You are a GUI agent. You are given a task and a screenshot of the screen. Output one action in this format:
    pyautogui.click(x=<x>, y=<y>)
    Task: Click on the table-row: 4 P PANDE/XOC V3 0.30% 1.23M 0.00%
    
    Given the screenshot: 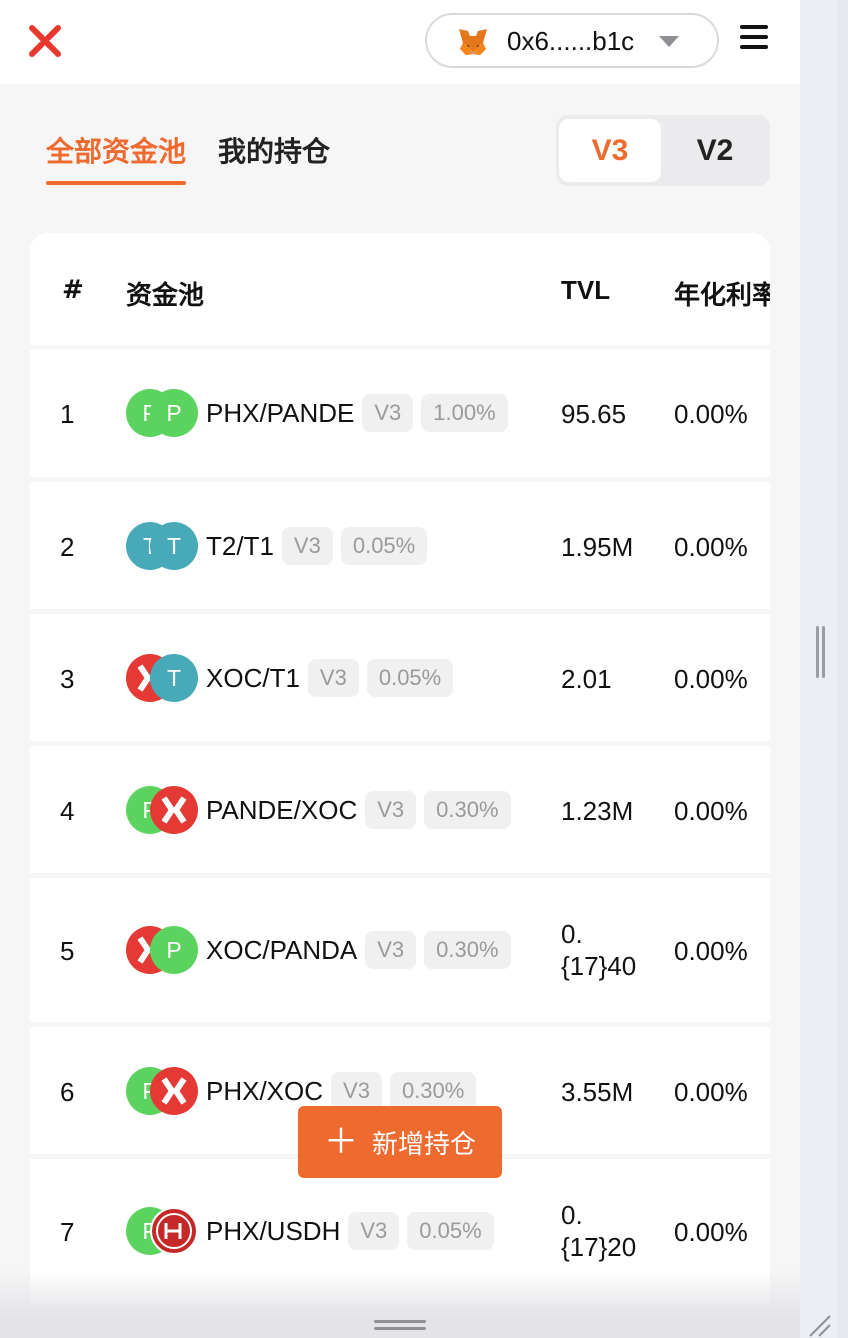 What is the action you would take?
    pyautogui.click(x=400, y=809)
    